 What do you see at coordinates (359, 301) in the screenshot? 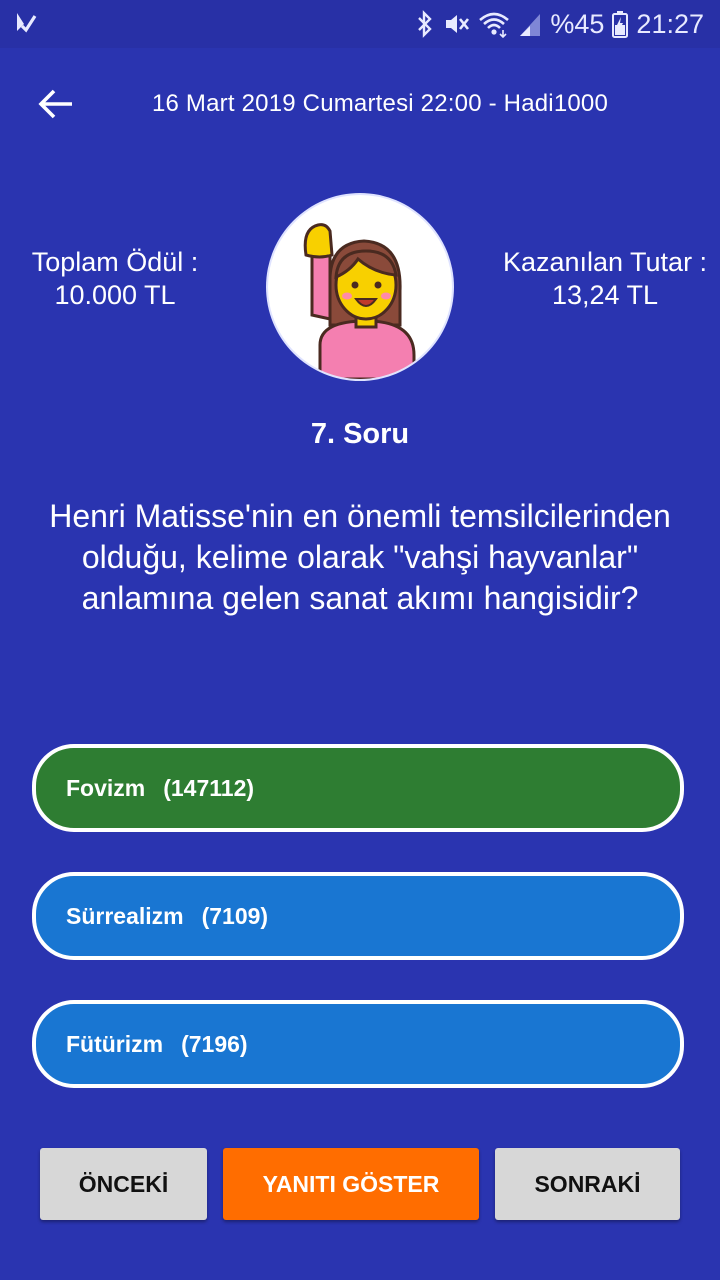
I see `woman-raising-hand-icon` at bounding box center [359, 301].